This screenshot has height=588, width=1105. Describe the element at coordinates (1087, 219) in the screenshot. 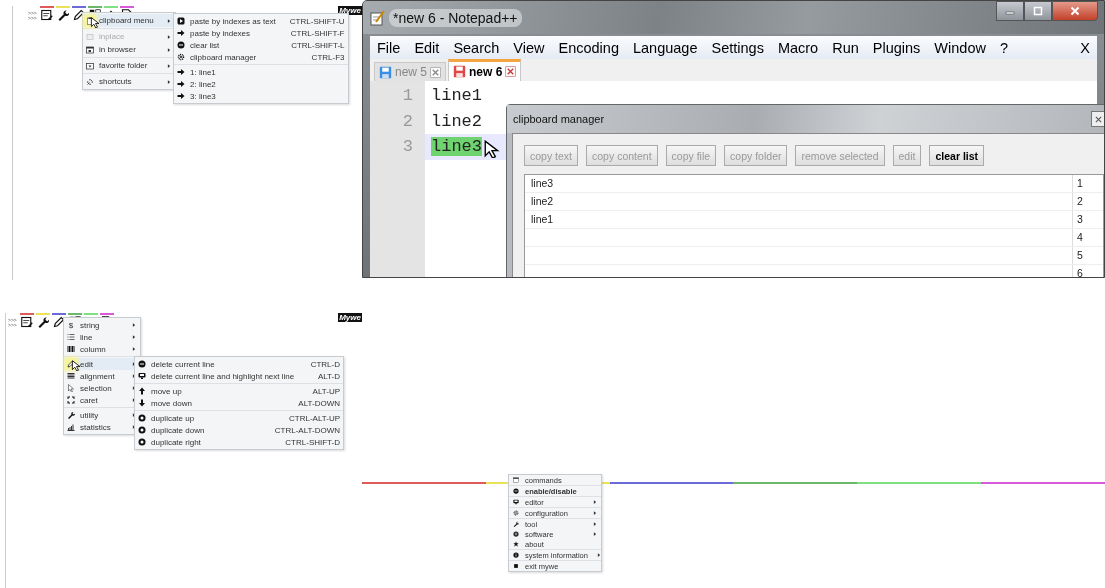

I see `table-cell: 3` at that location.